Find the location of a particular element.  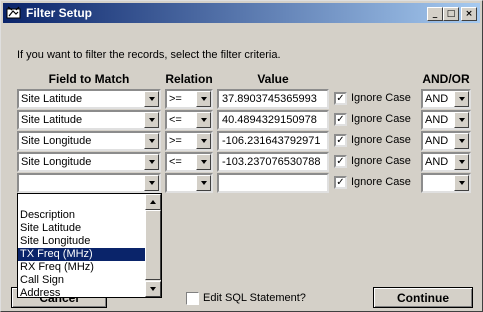

andor-select-row-2: AND is located at coordinates (446, 120).